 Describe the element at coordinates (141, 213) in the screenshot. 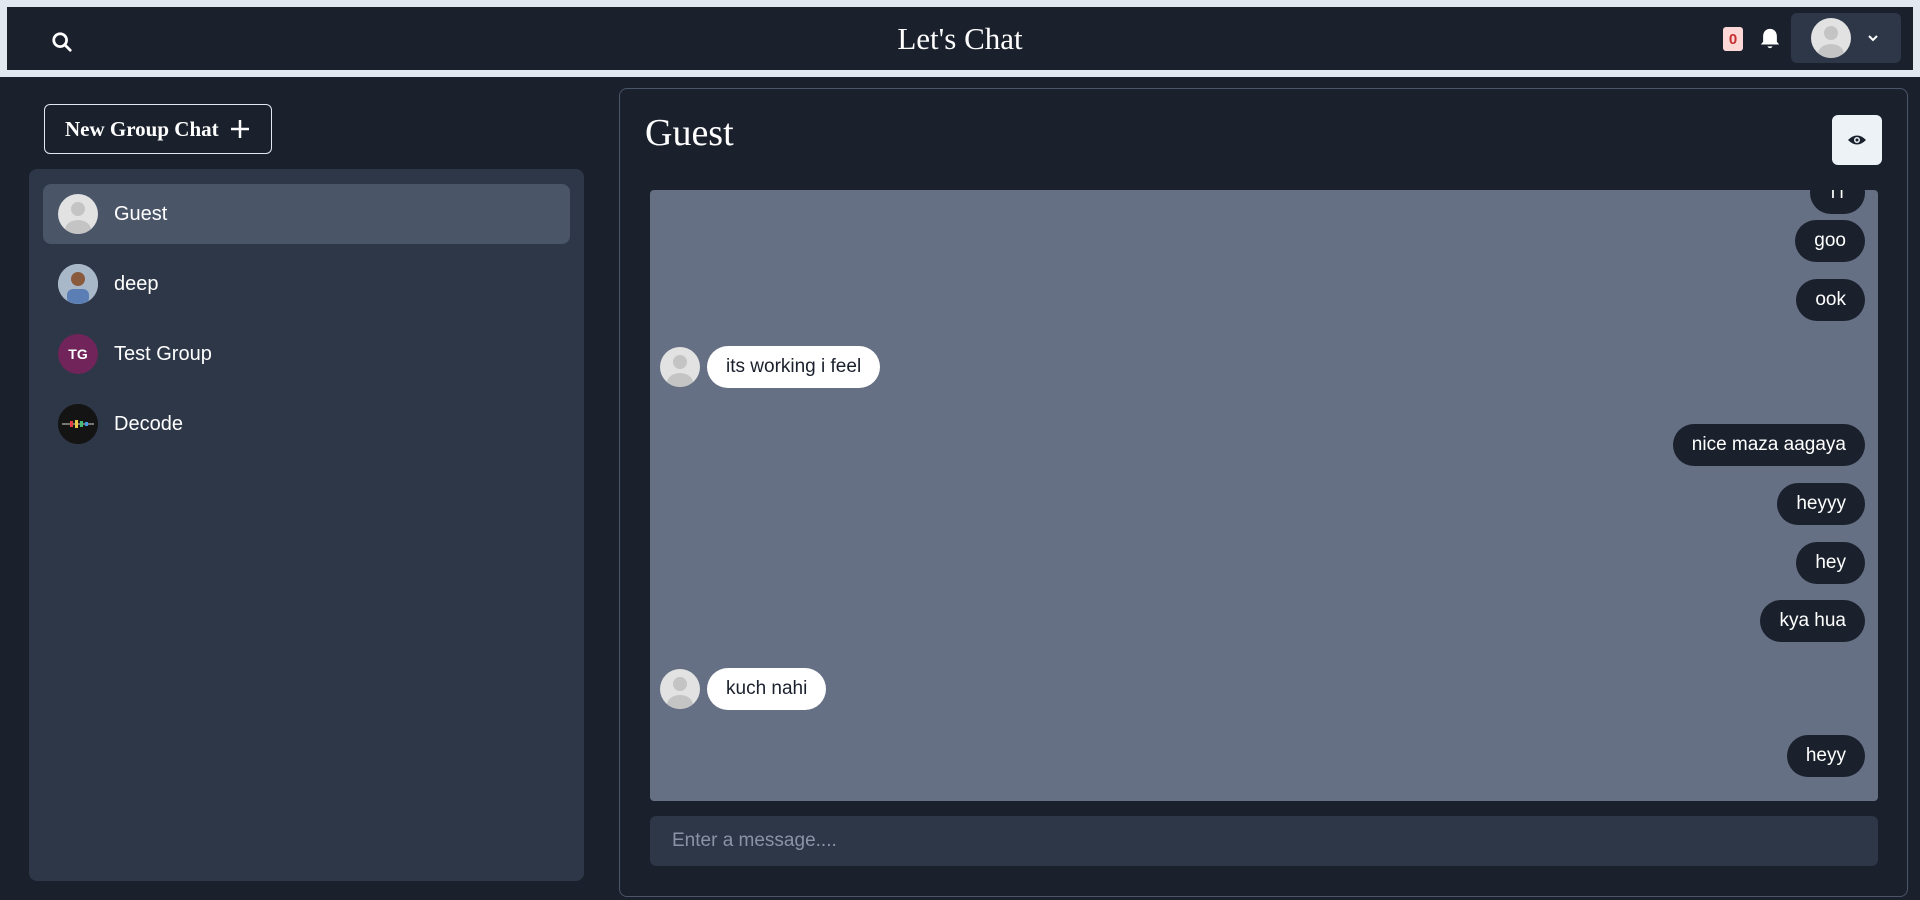

I see `chat-item-label: Guest` at that location.